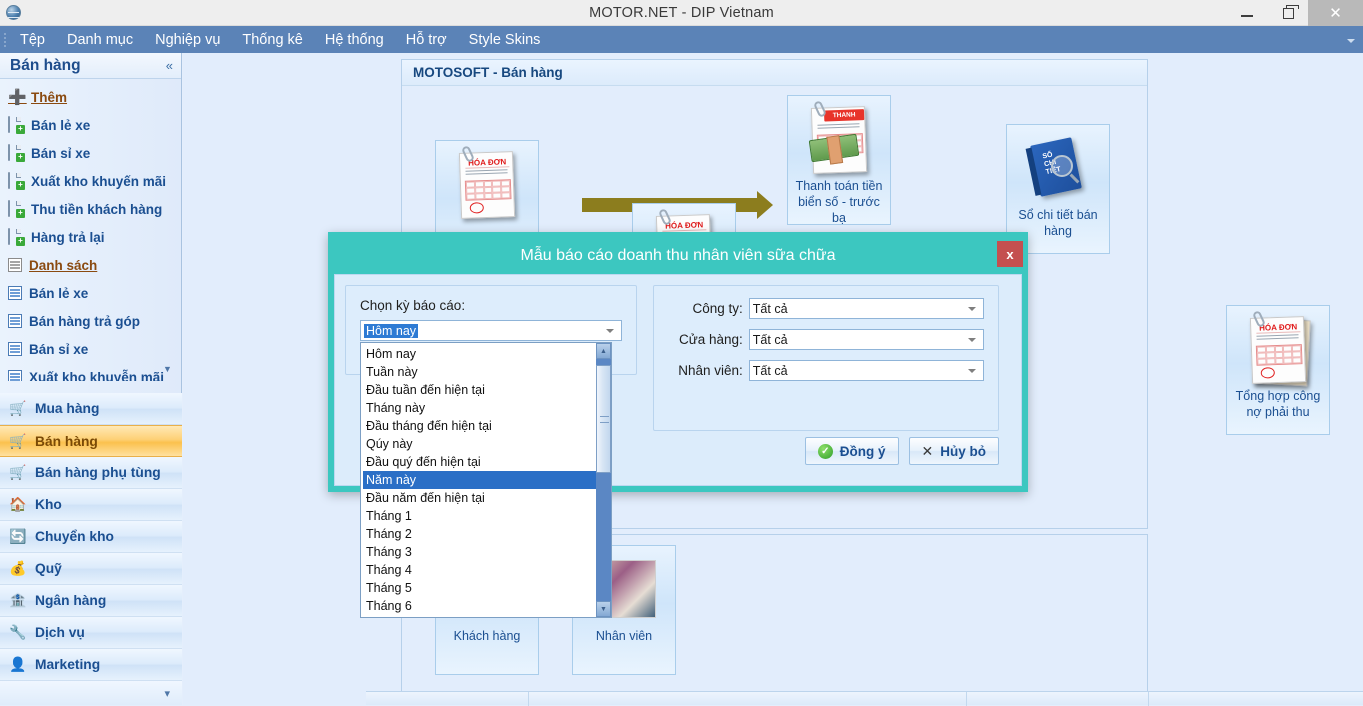  What do you see at coordinates (354, 40) in the screenshot?
I see `menu-item-he-thong: Hệ thống` at bounding box center [354, 40].